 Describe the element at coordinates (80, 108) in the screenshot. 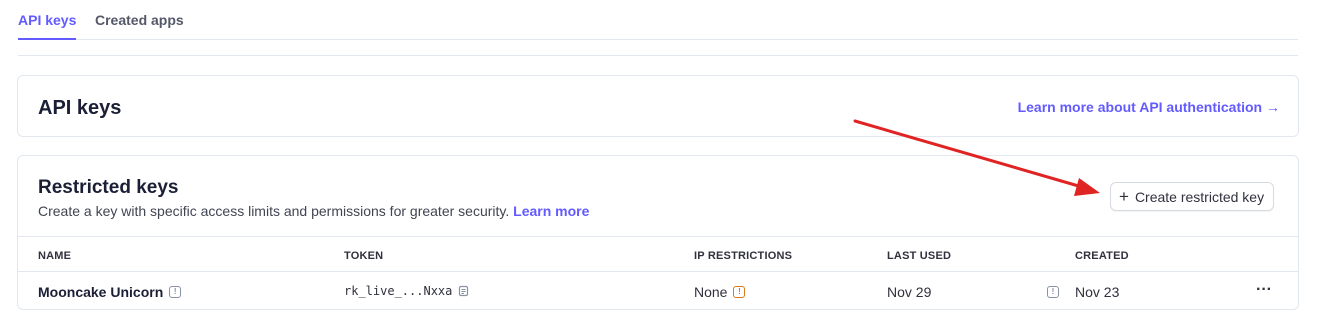

I see `api-keys-title: API keys` at that location.